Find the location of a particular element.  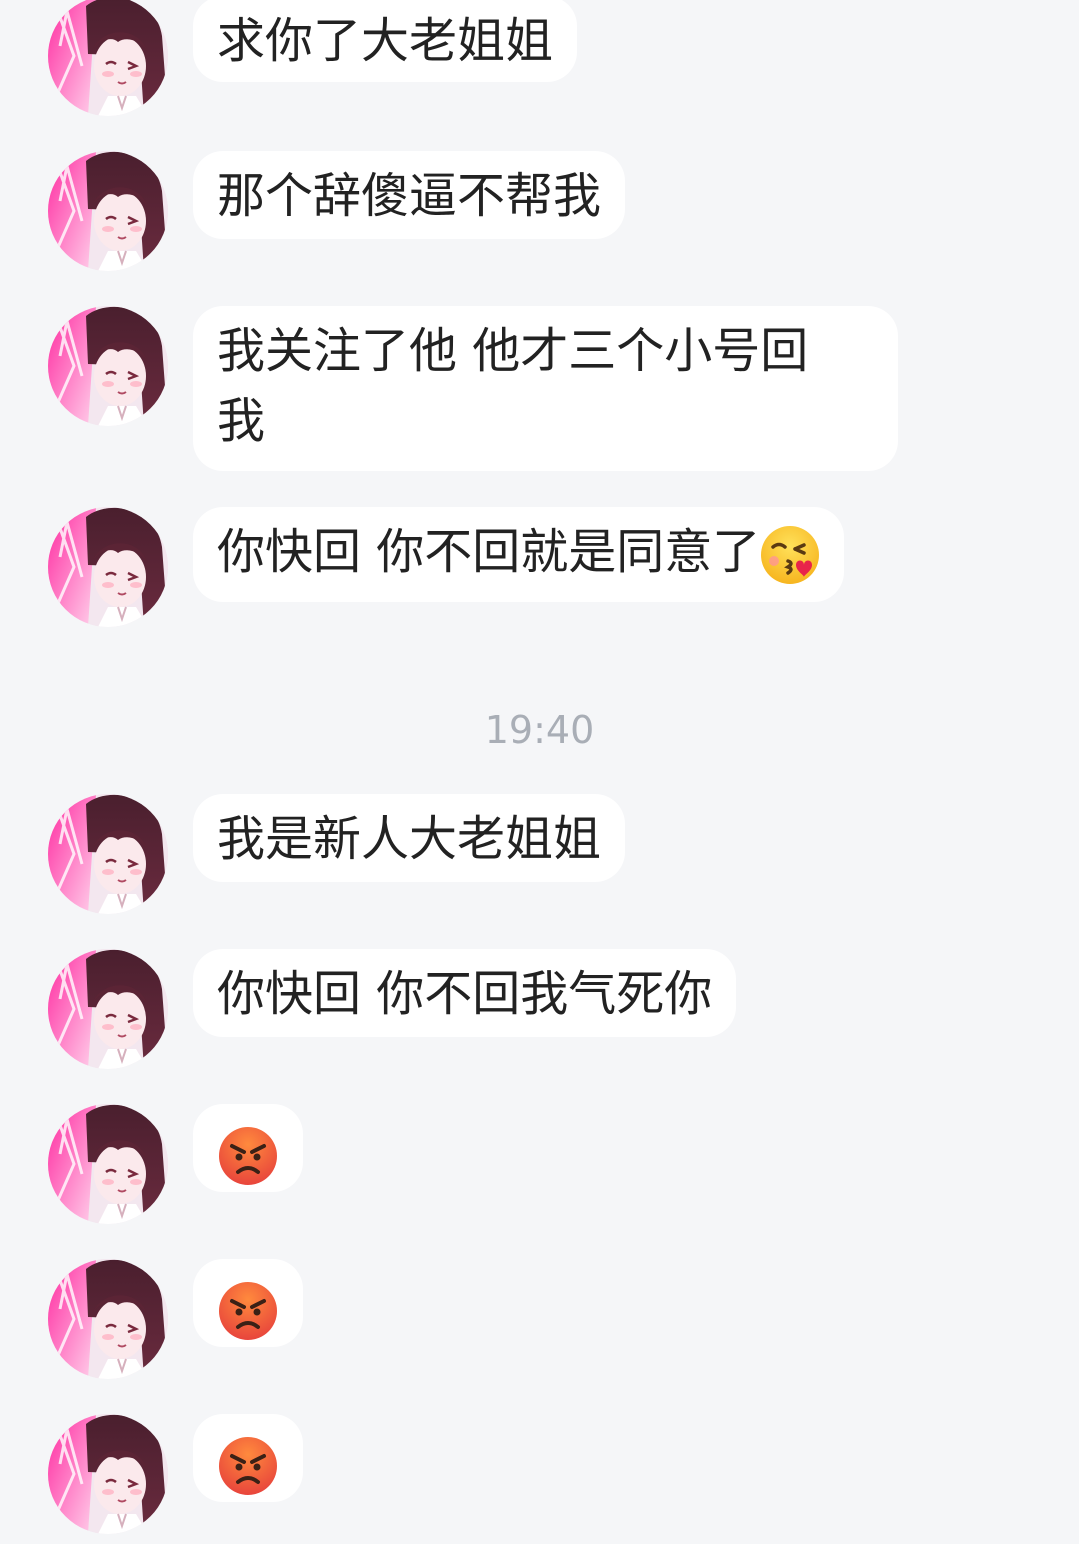

kissing-face-heart-icon is located at coordinates (790, 555).